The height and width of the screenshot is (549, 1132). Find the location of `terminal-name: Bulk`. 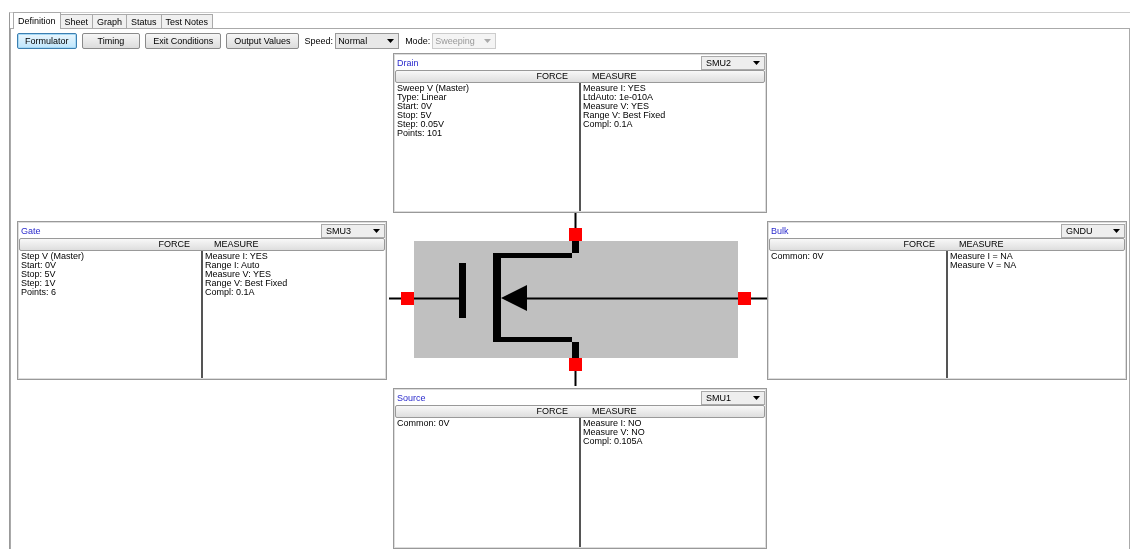

terminal-name: Bulk is located at coordinates (780, 230).